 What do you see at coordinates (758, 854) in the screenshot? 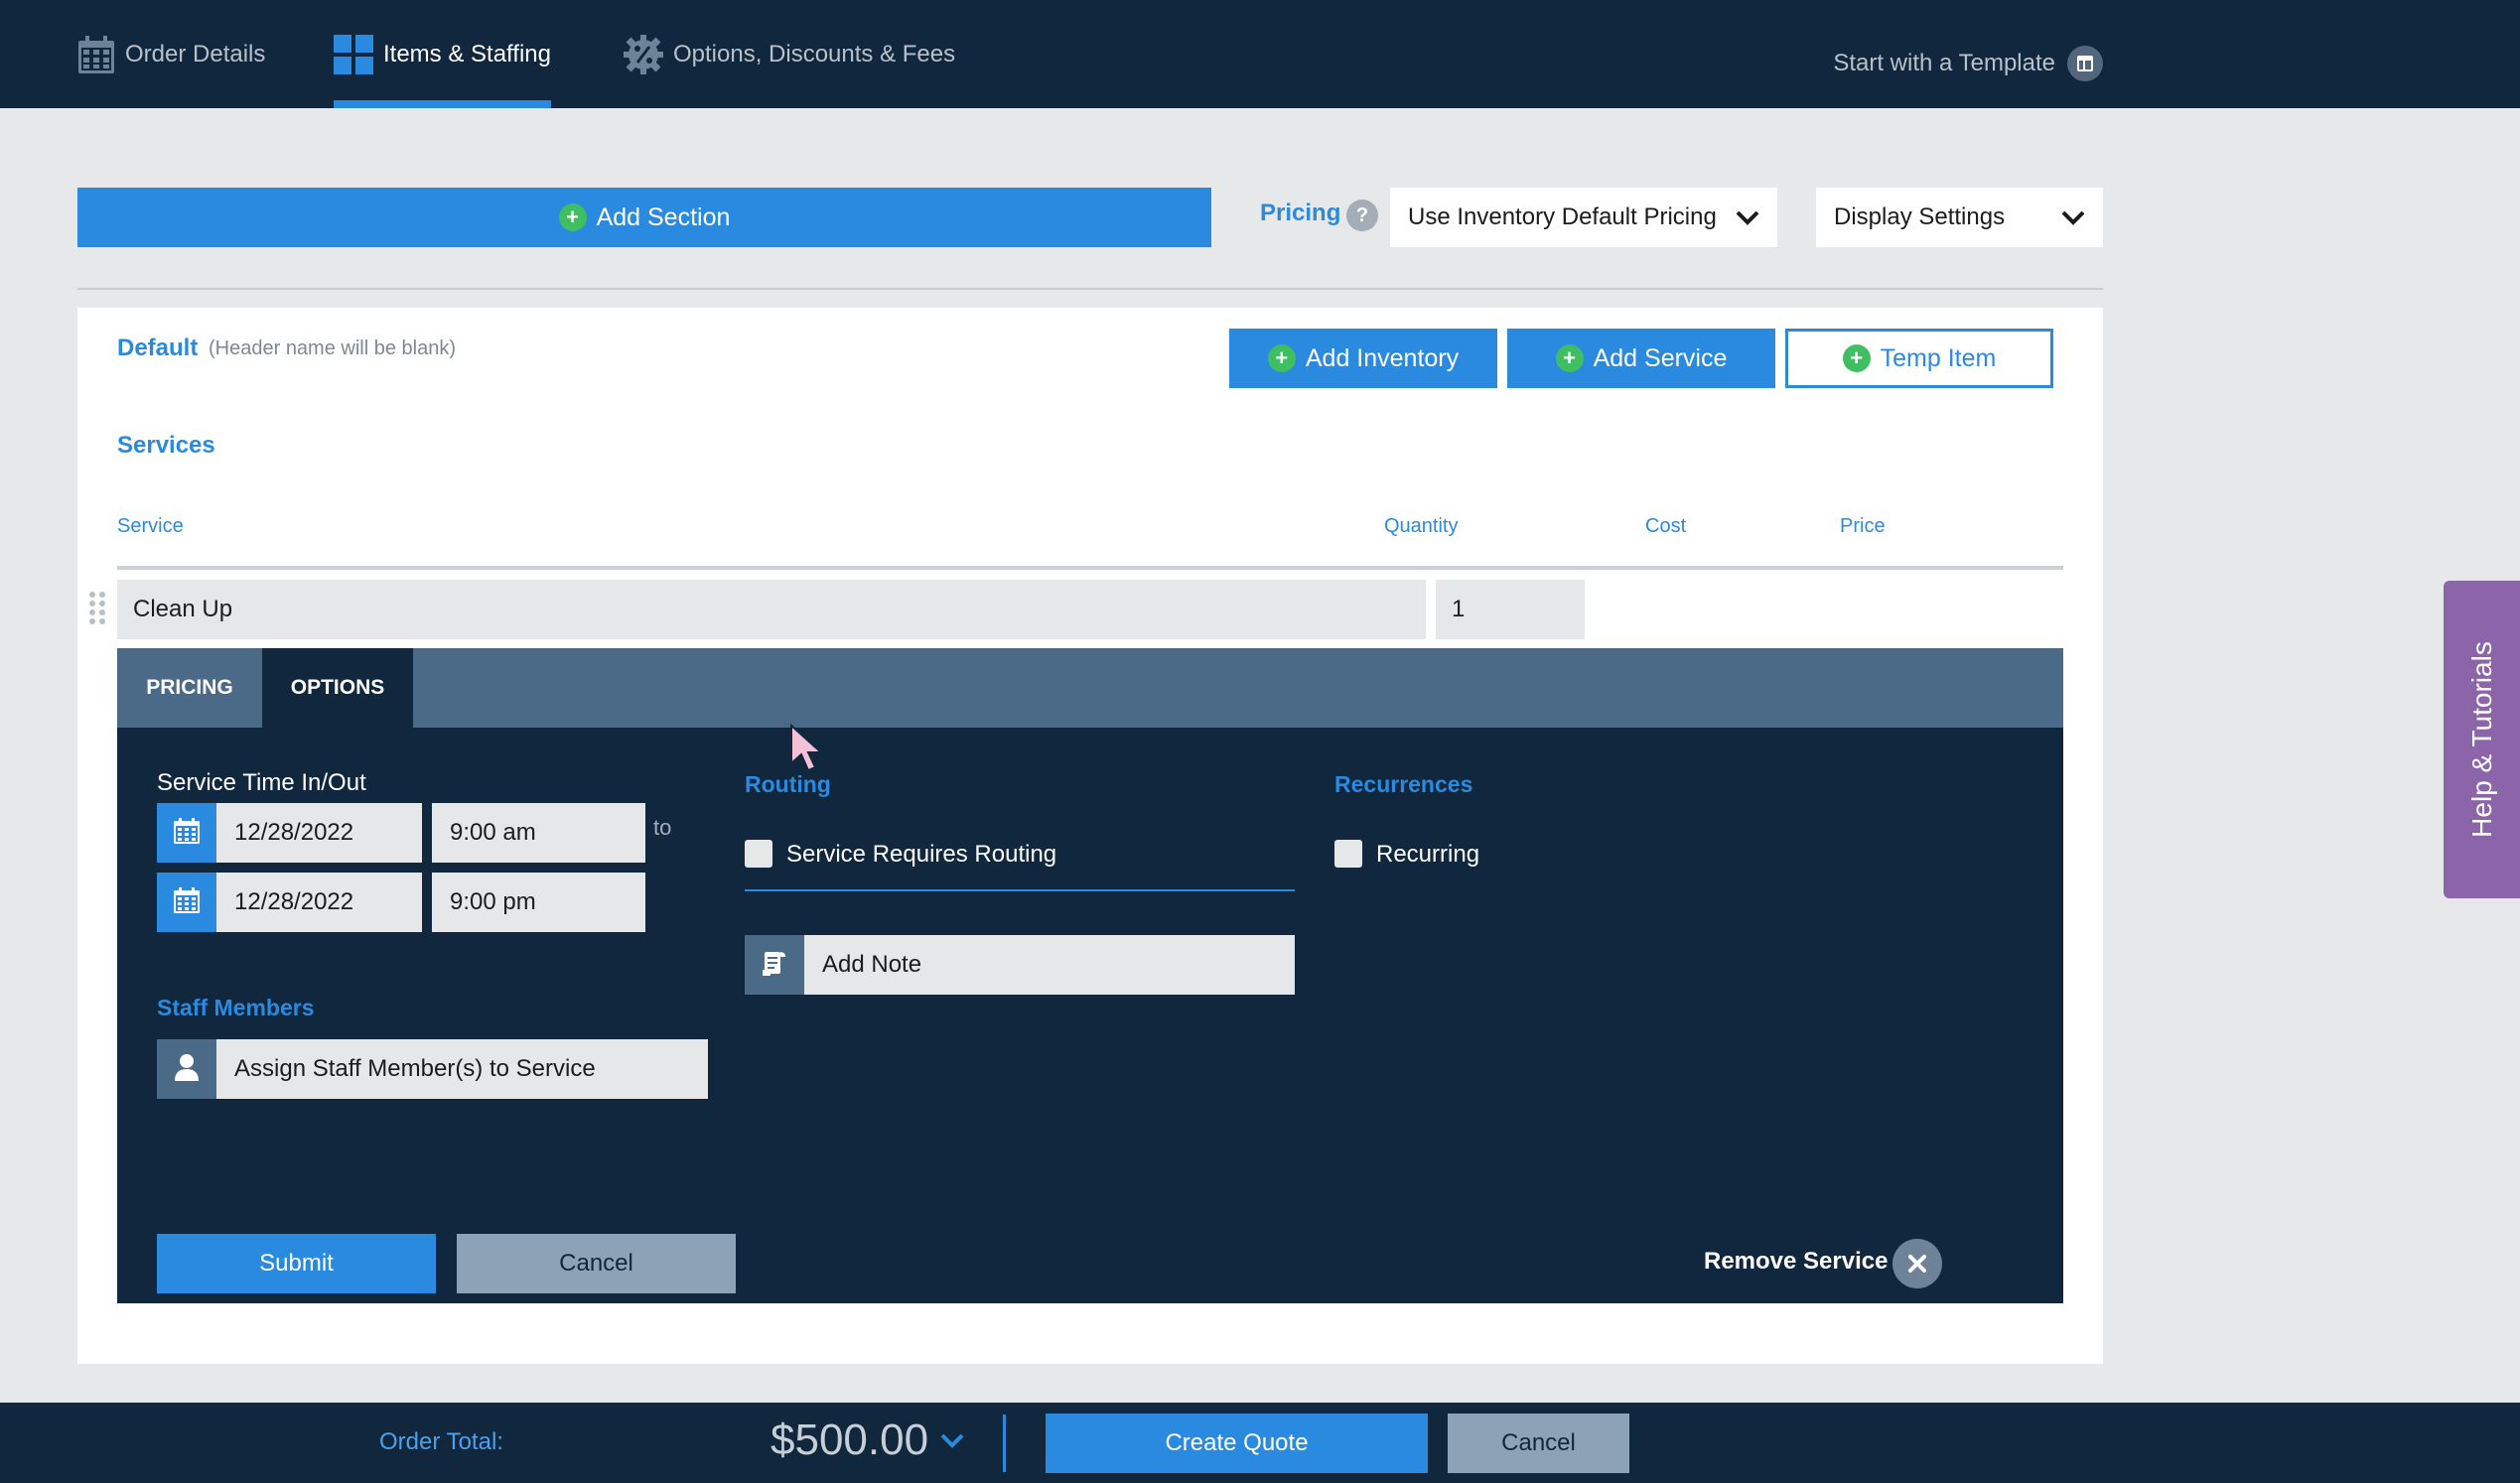
I see `service-requires-routing-checkbox` at bounding box center [758, 854].